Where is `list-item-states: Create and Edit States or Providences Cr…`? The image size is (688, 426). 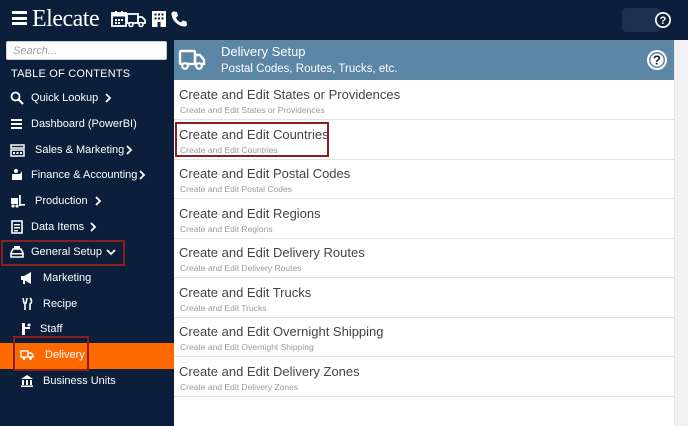
list-item-states: Create and Edit States or Providences Cr… is located at coordinates (424, 100).